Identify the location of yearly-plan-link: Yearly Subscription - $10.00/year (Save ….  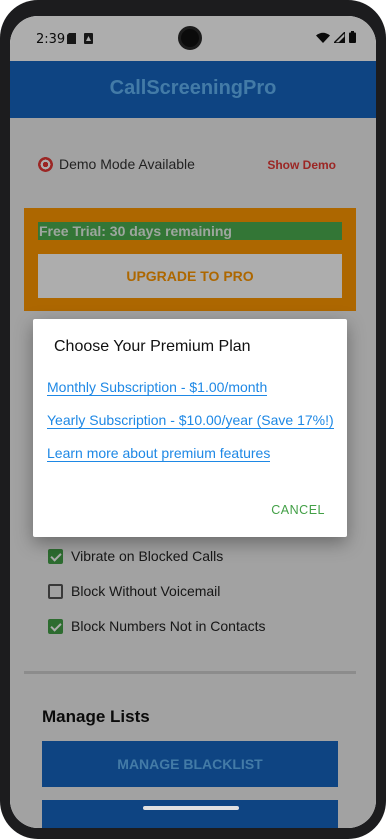
(190, 420).